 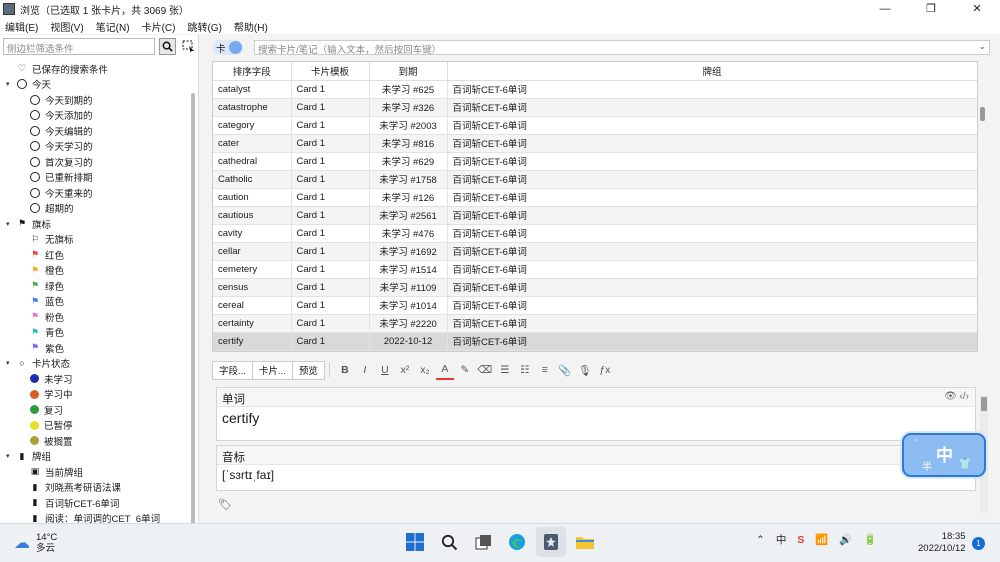 I want to click on sidebar-item: 今天到期的, so click(x=95, y=100).